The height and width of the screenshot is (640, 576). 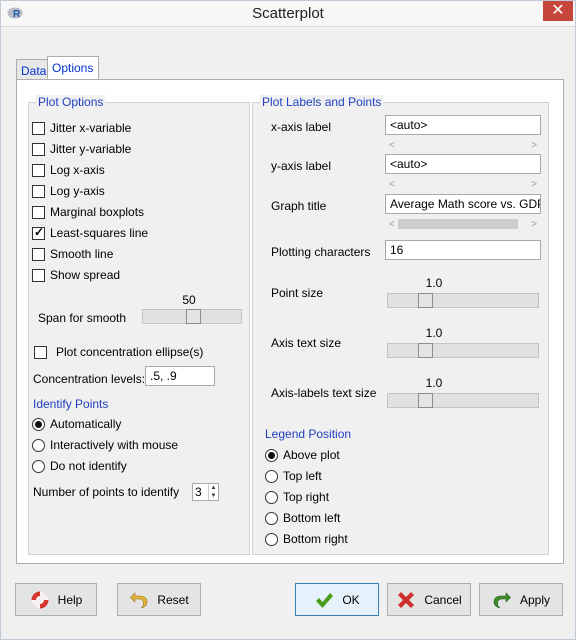 I want to click on ok-button-label: OK, so click(x=351, y=599).